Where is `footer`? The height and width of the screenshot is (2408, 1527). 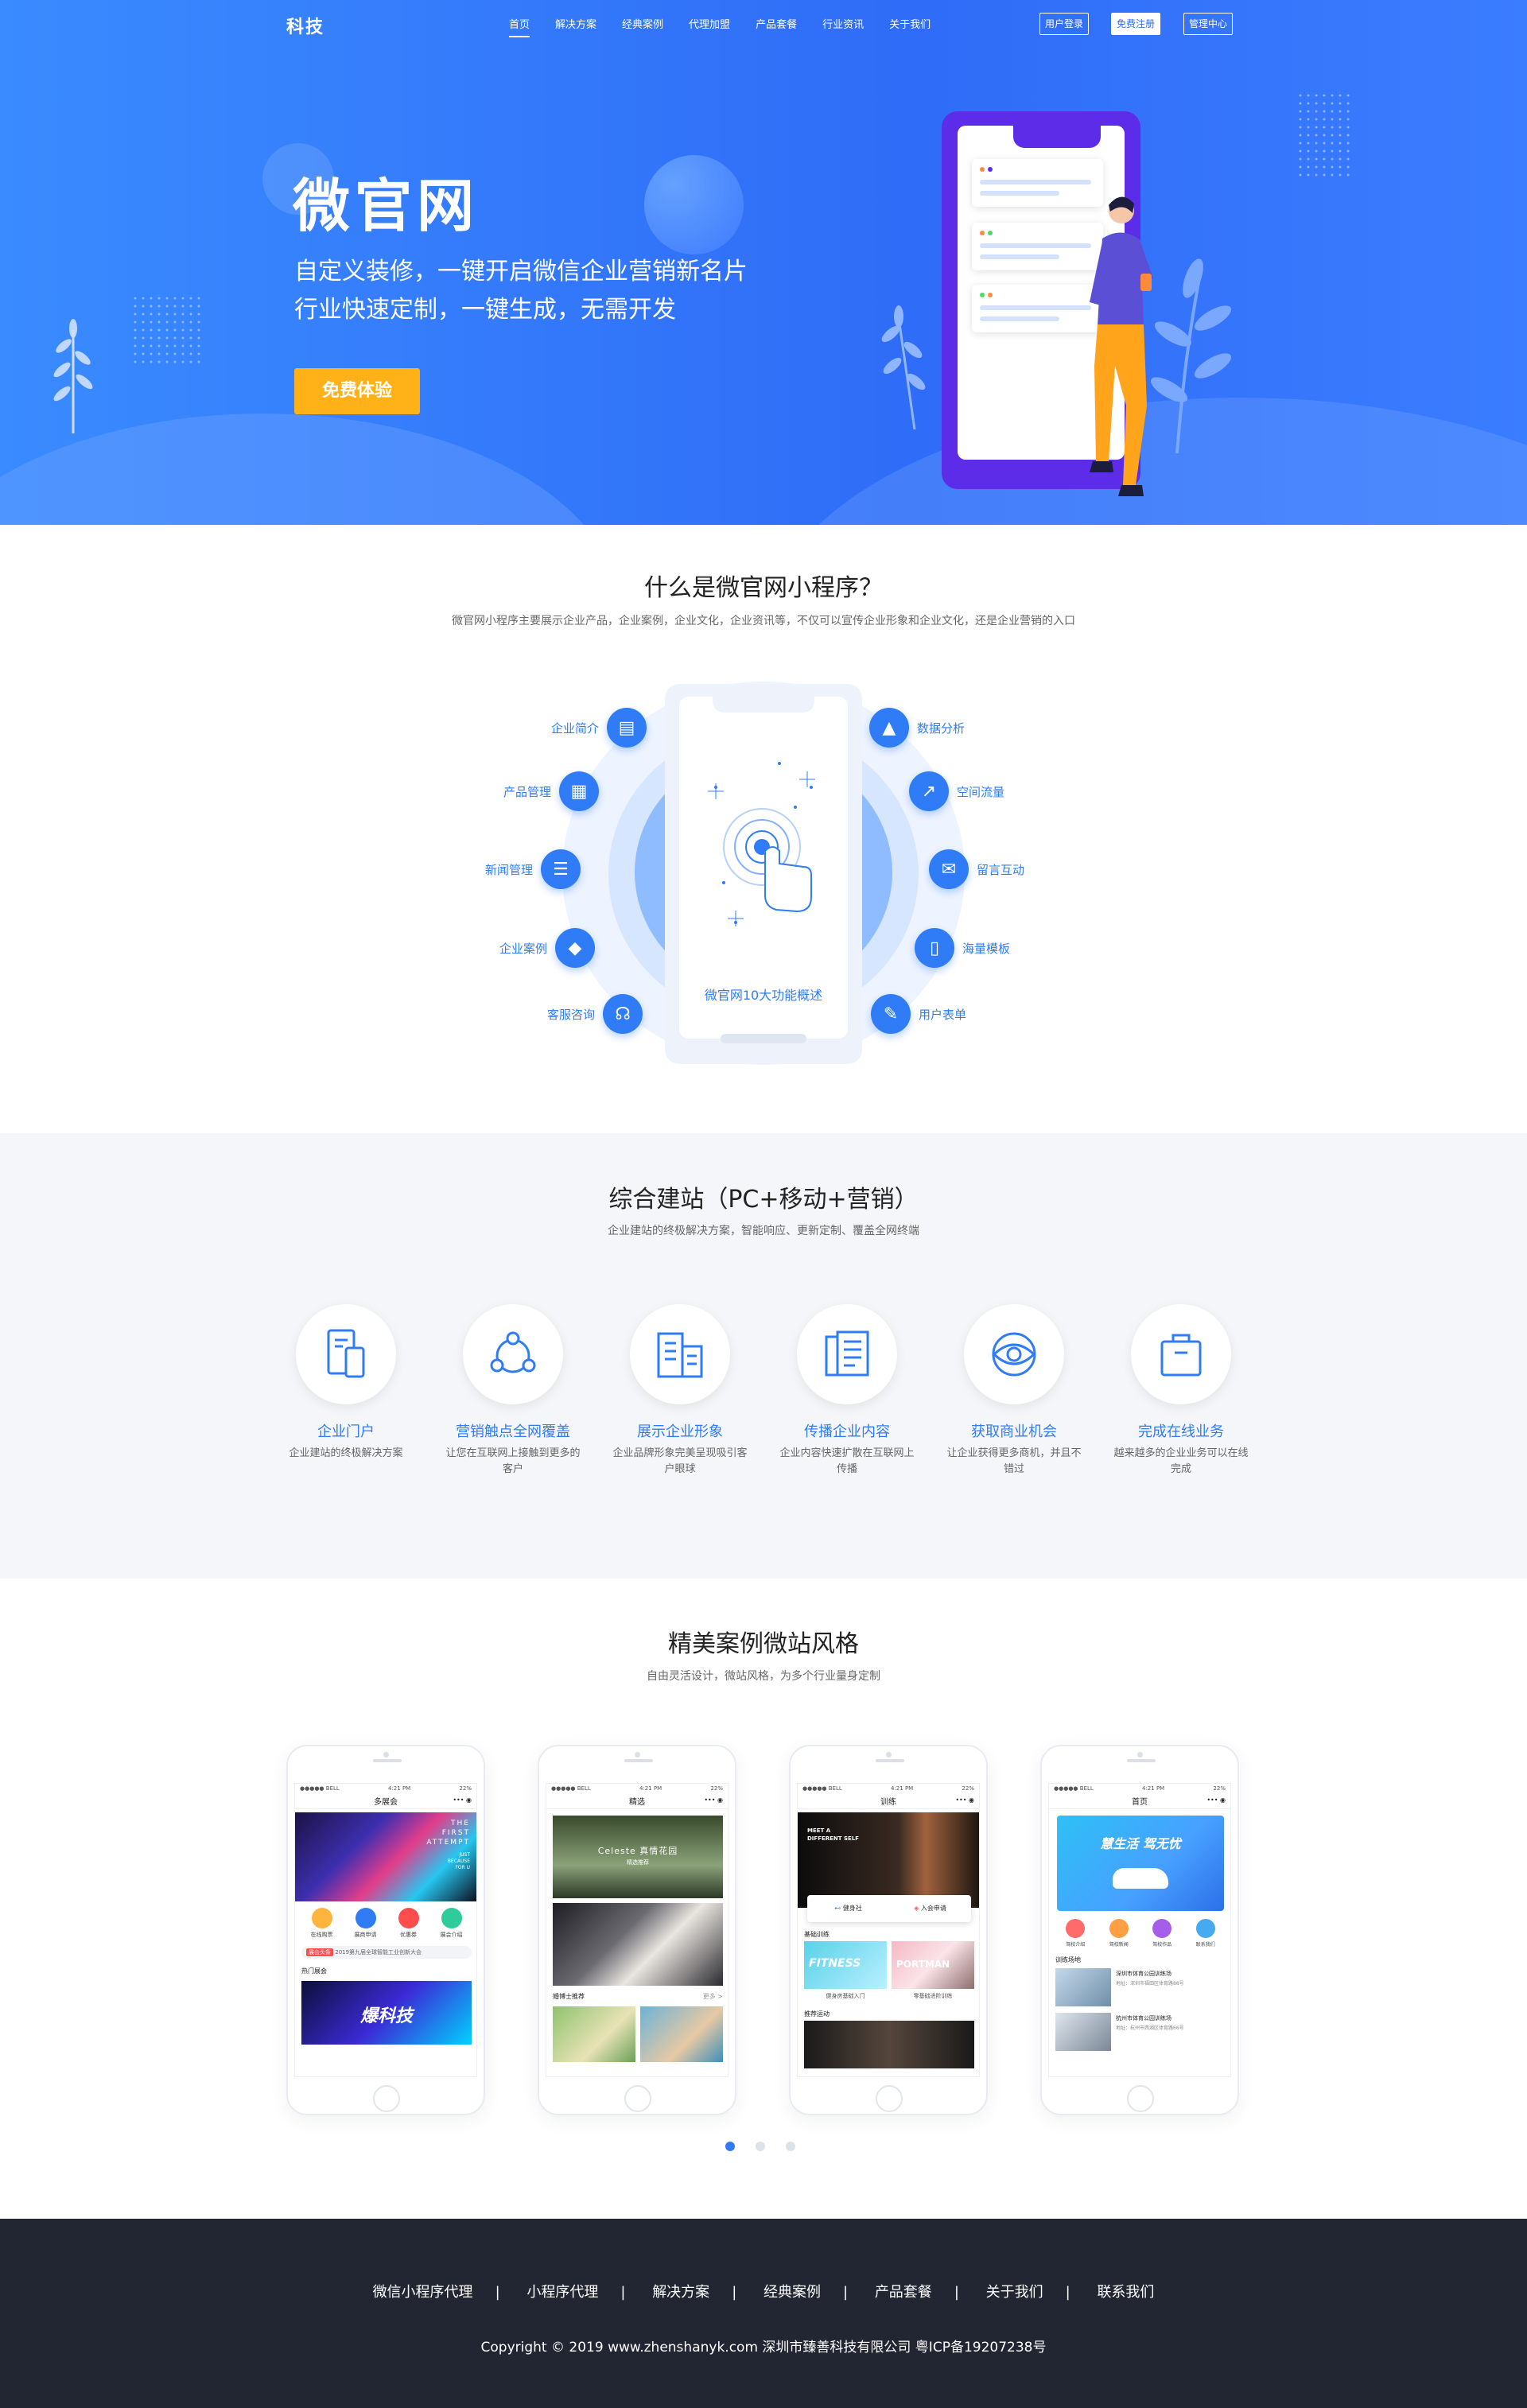
footer is located at coordinates (763, 2313).